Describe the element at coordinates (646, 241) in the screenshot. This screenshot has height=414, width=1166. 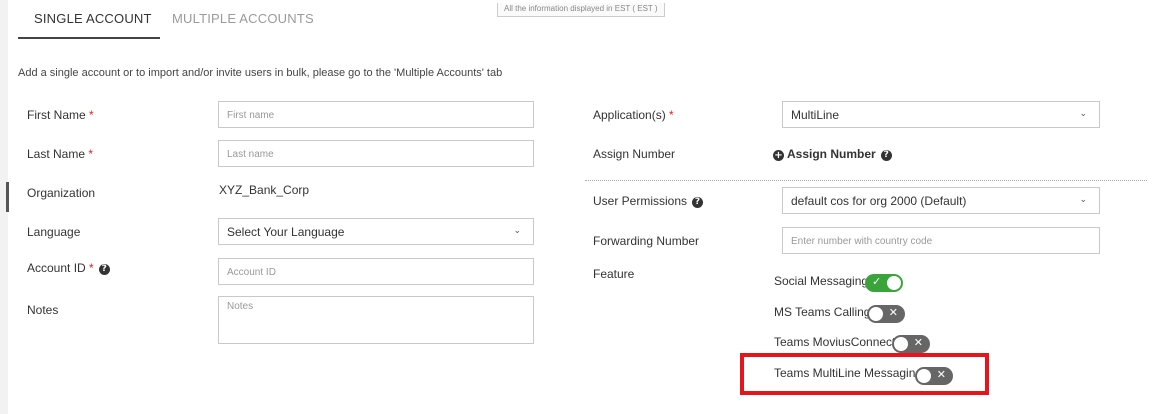
I see `forwarding-number-label: Forwarding Number` at that location.